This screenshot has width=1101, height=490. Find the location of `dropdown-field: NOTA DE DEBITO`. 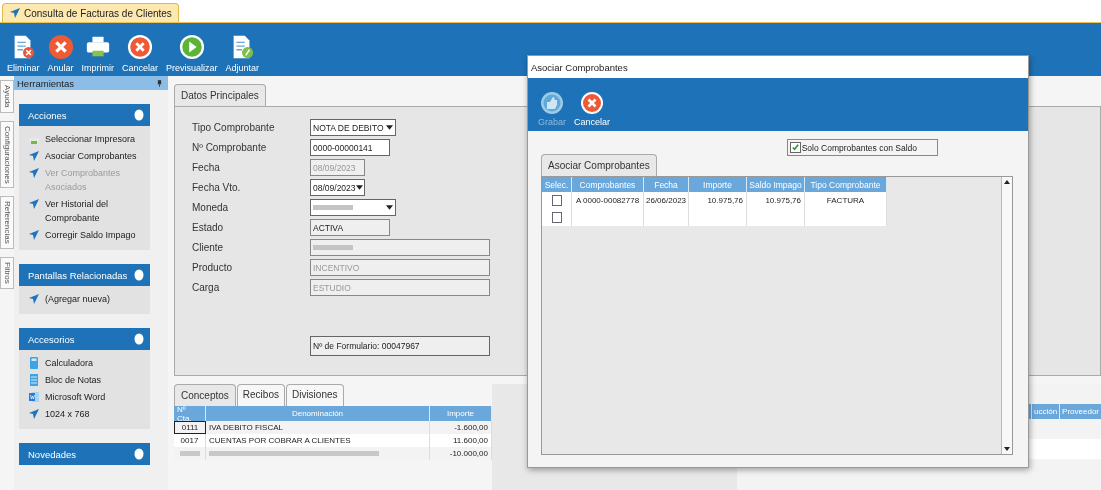

dropdown-field: NOTA DE DEBITO is located at coordinates (353, 127).